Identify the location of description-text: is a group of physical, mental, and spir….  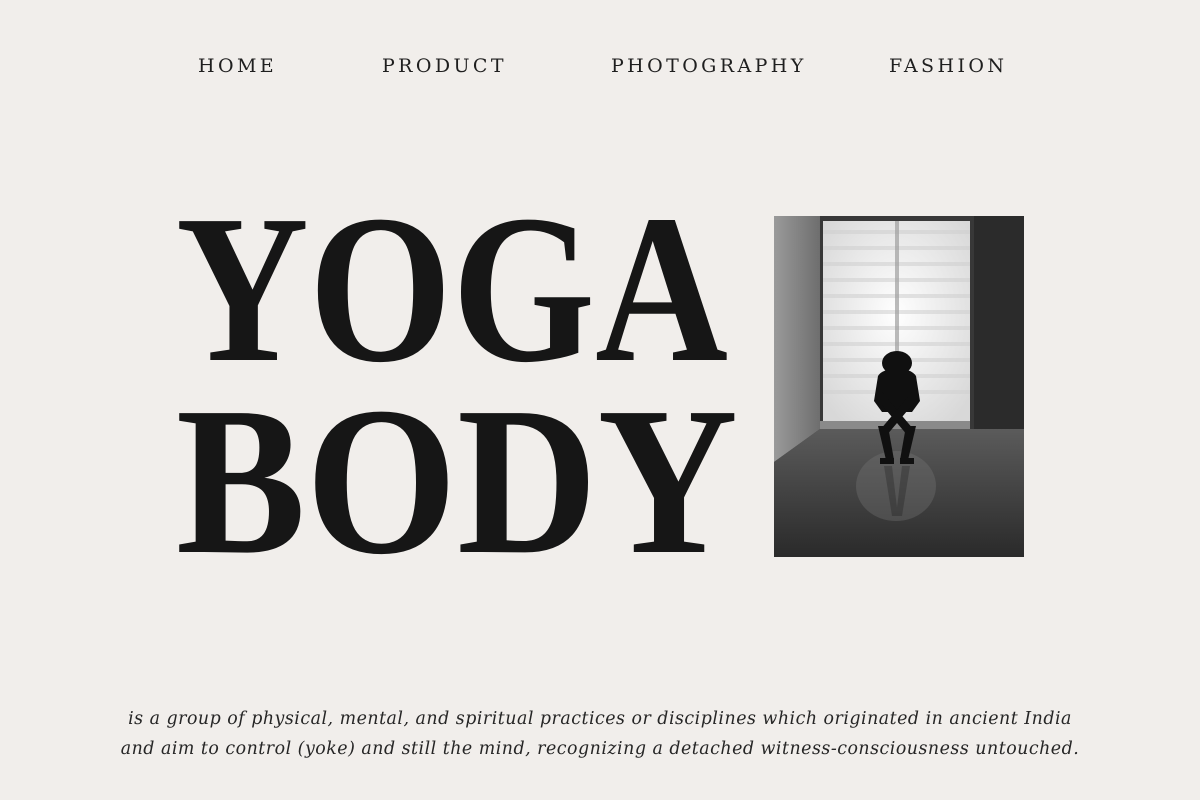
(600, 734).